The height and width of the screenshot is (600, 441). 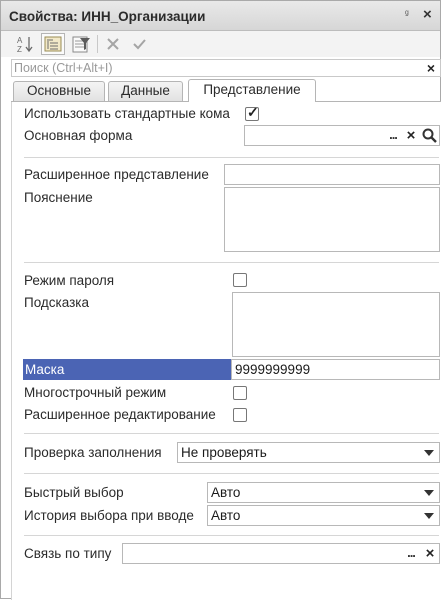 I want to click on choice-history-label: История выбора при вводе, so click(x=109, y=515).